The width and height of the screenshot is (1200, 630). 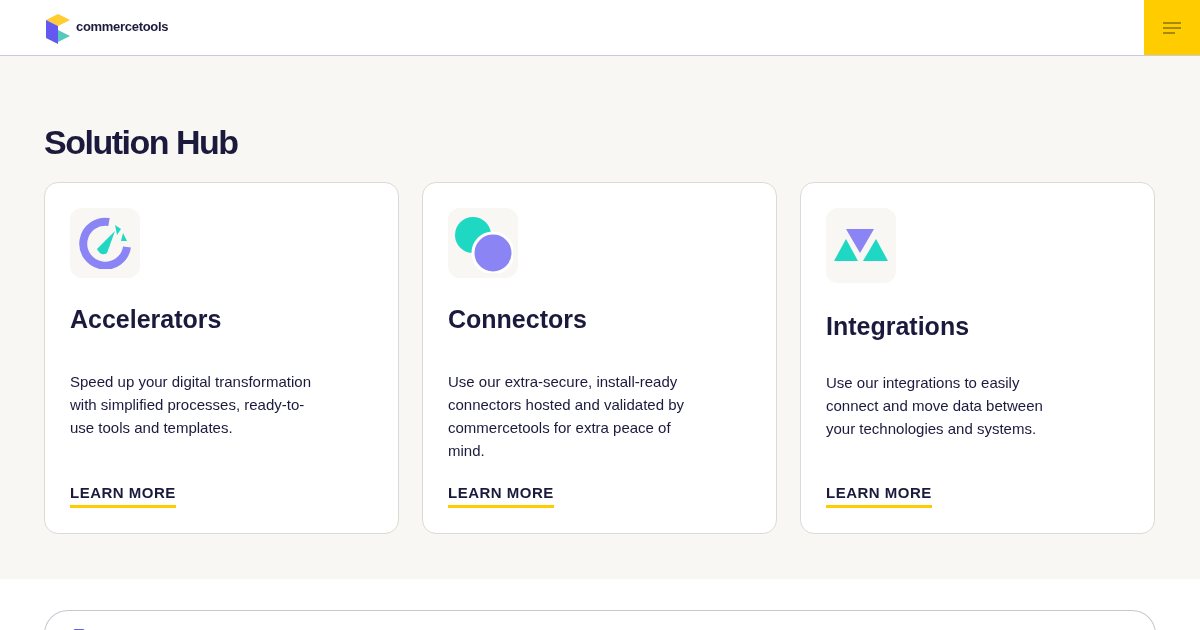 I want to click on menu-button, so click(x=1172, y=27).